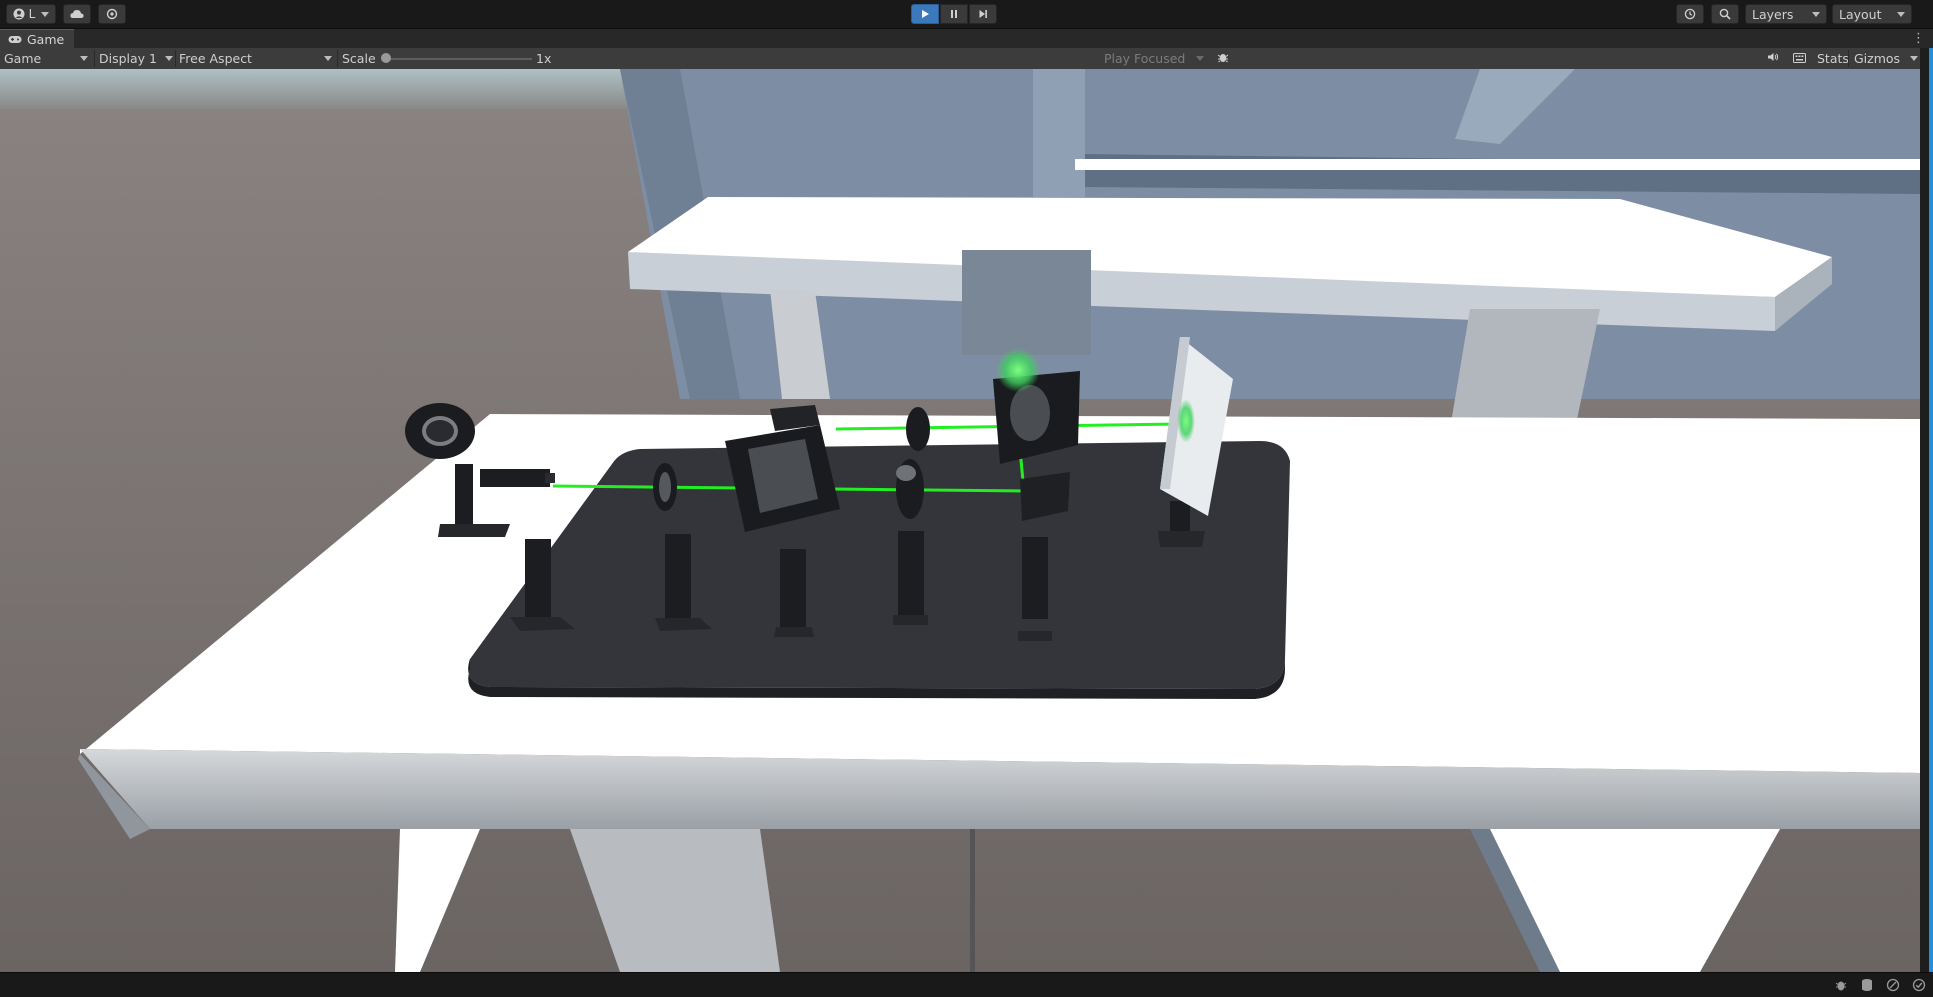  I want to click on scale-value: 1x, so click(544, 58).